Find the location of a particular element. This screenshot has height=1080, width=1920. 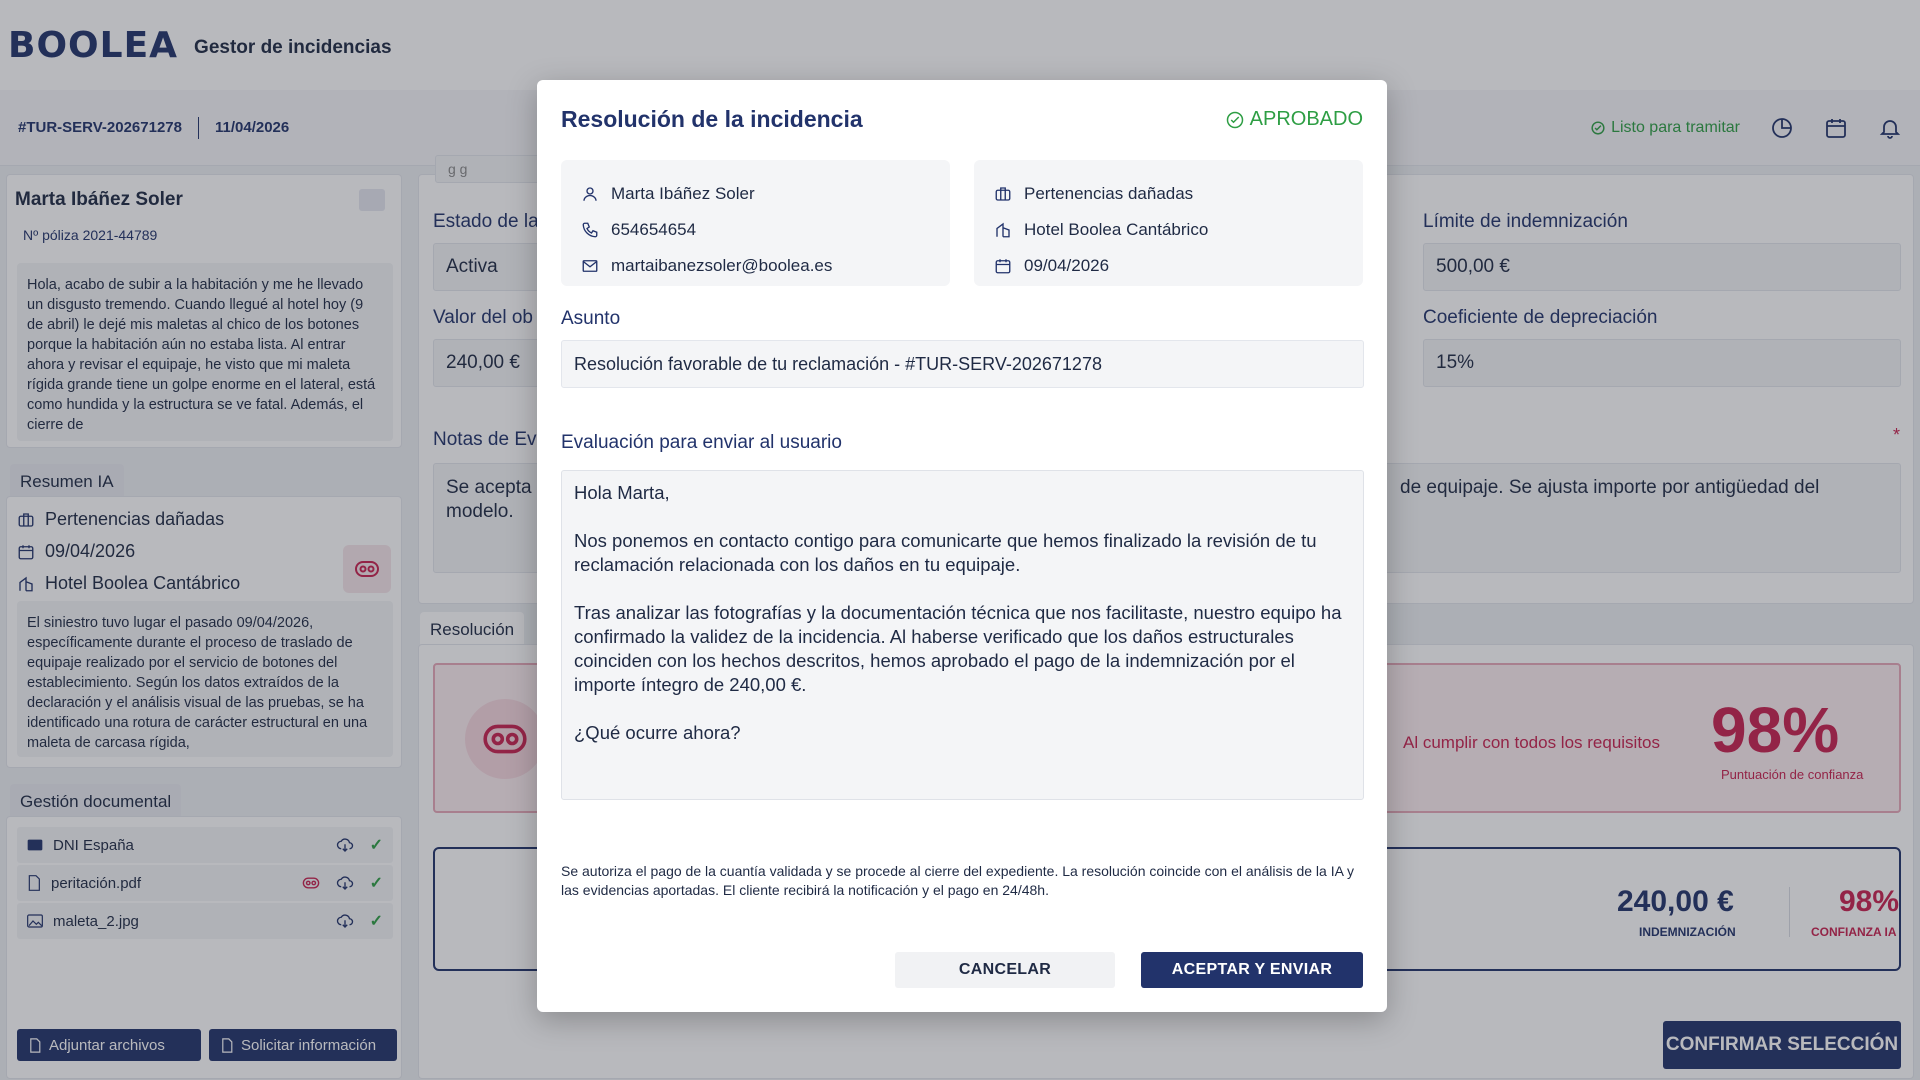

incident-category-label: Pertenencias dañadas is located at coordinates (1109, 193).